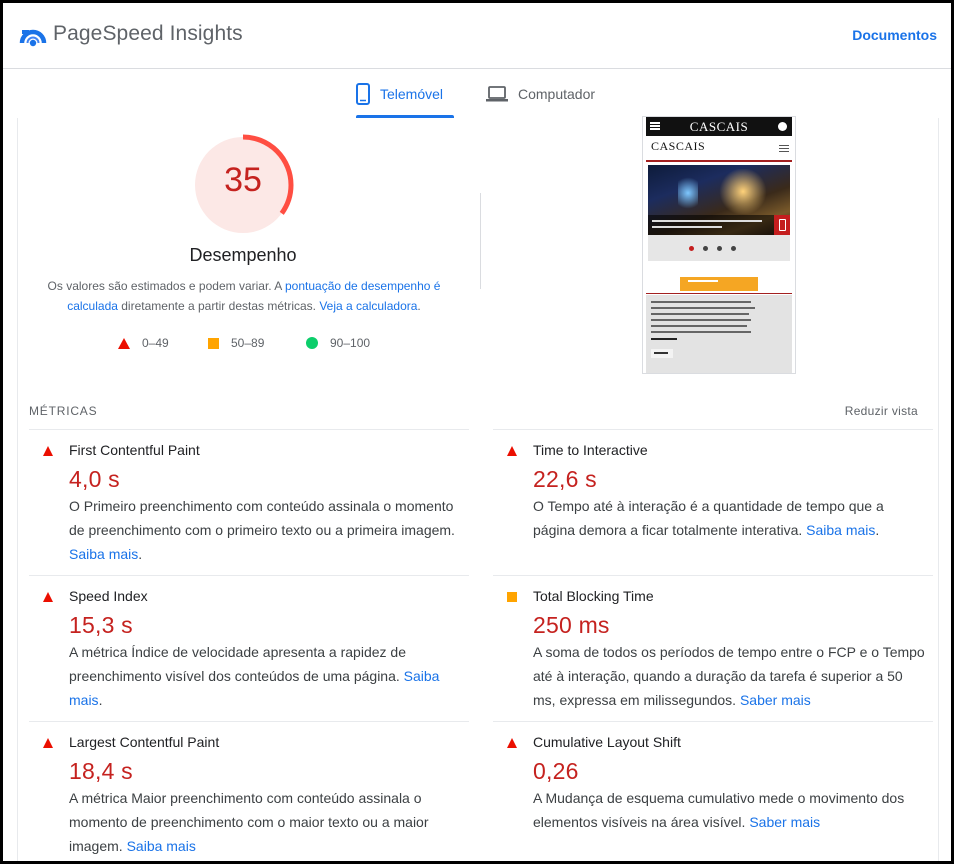 The height and width of the screenshot is (864, 954). I want to click on metric-value: 15,3 s, so click(101, 625).